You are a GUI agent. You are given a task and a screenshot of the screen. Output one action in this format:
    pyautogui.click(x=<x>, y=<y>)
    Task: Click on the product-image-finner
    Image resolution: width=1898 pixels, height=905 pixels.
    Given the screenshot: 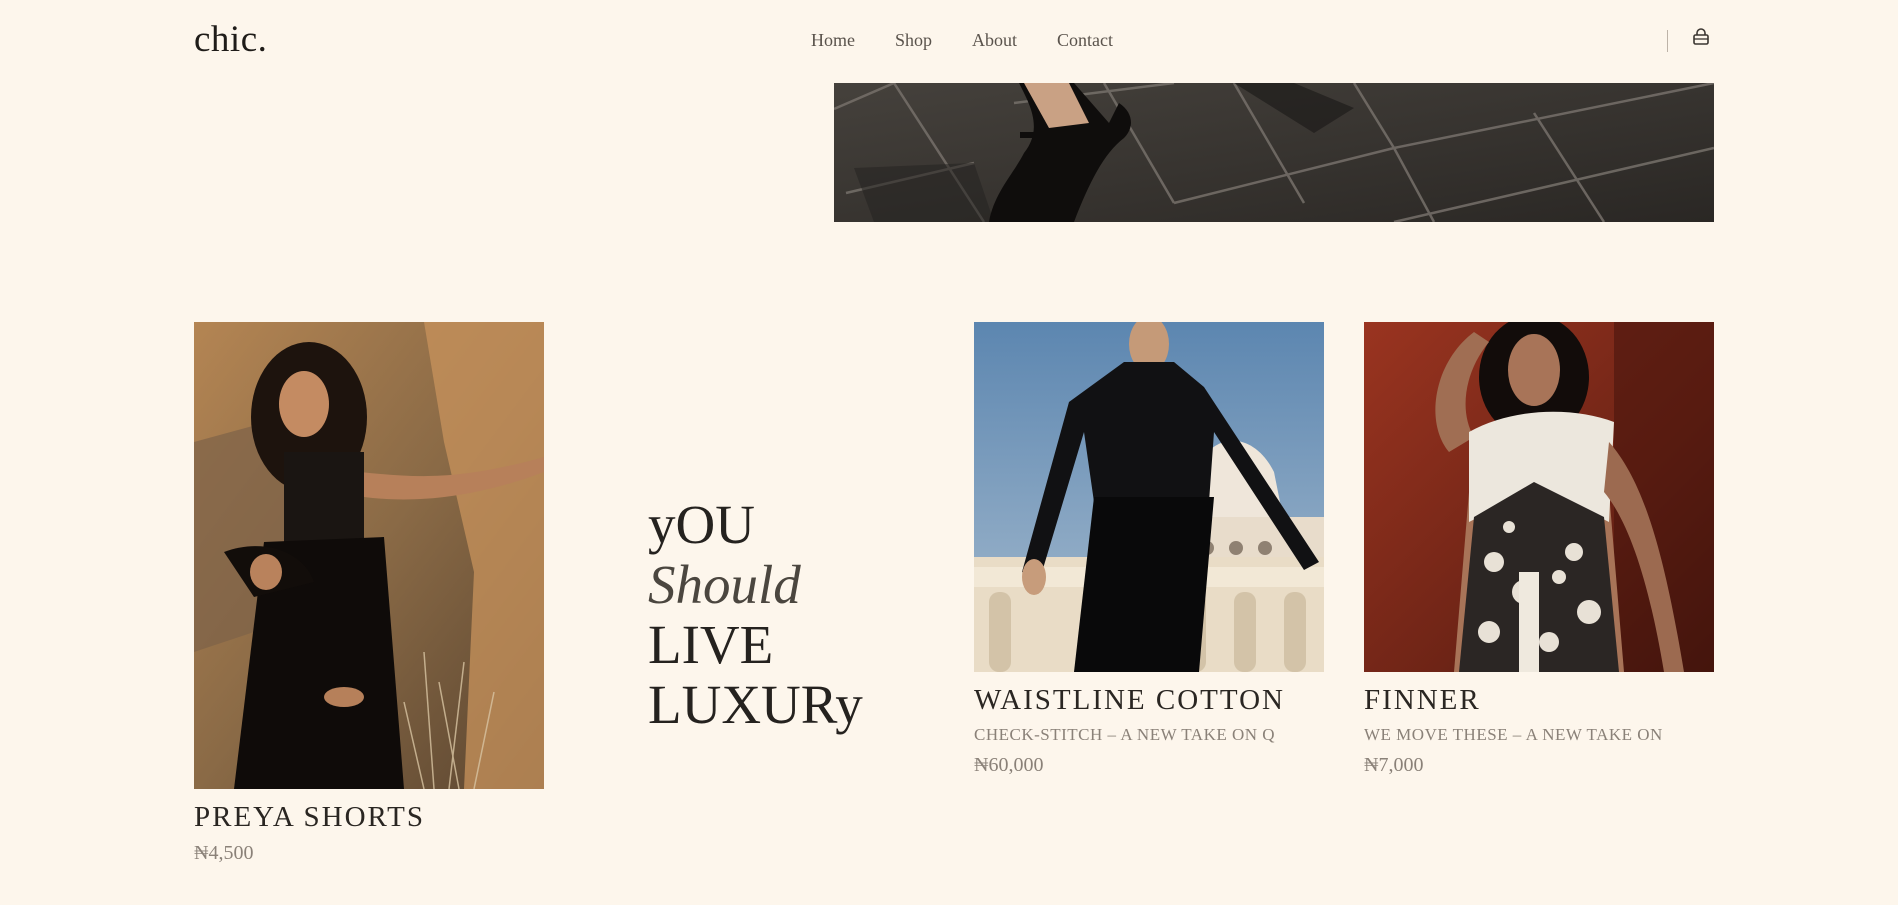 What is the action you would take?
    pyautogui.click(x=1539, y=497)
    